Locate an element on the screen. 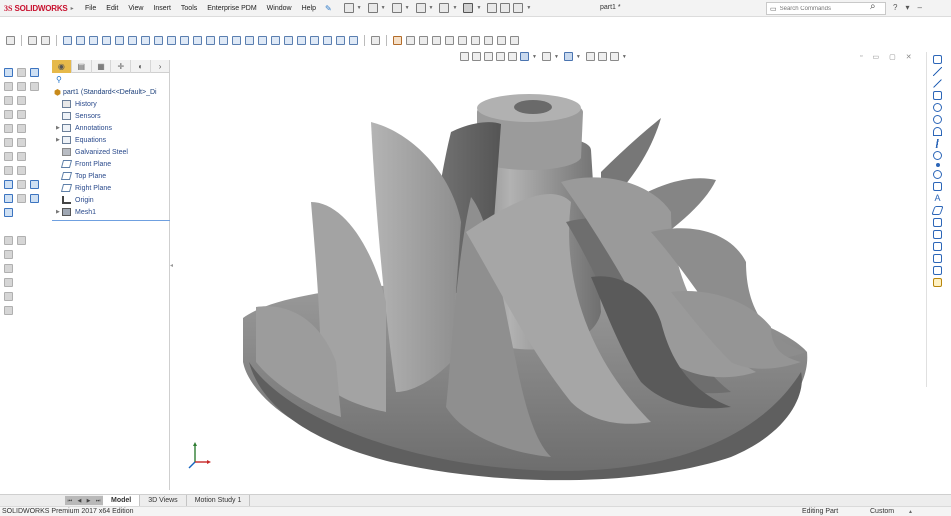 The image size is (951, 516). menu-view: View is located at coordinates (135, 8).